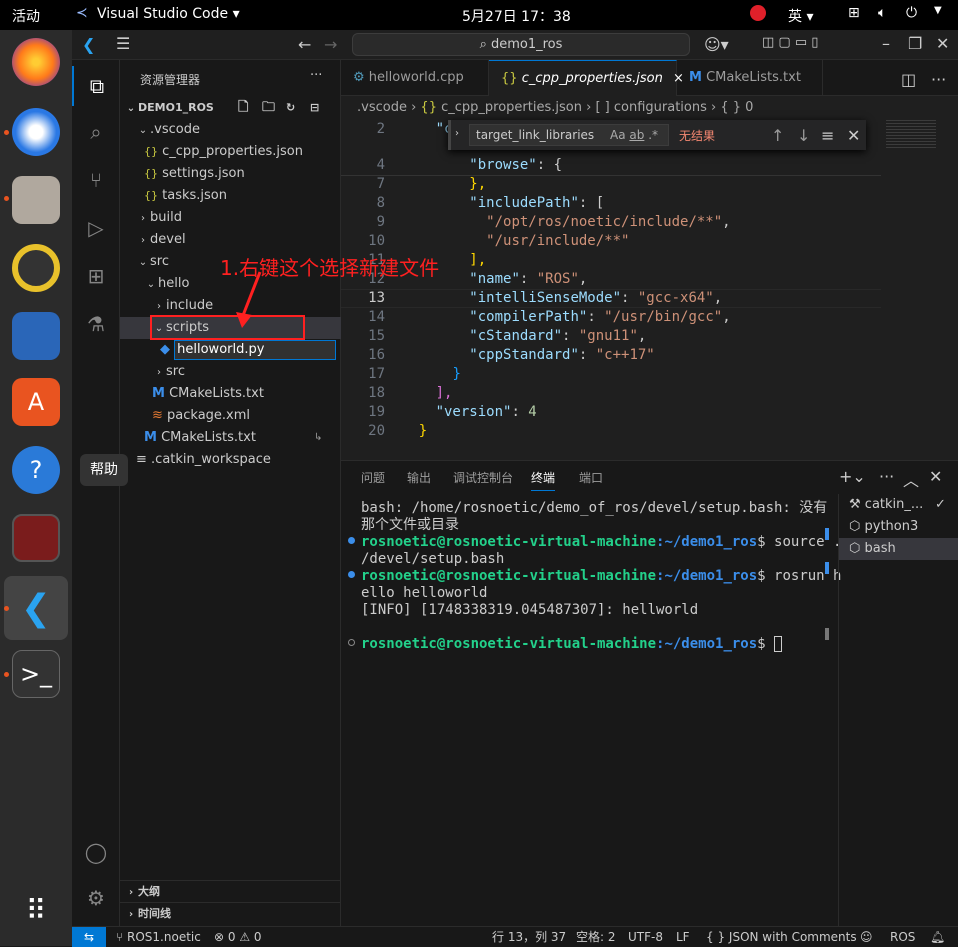  Describe the element at coordinates (290, 108) in the screenshot. I see `refresh-icon: ↻` at that location.